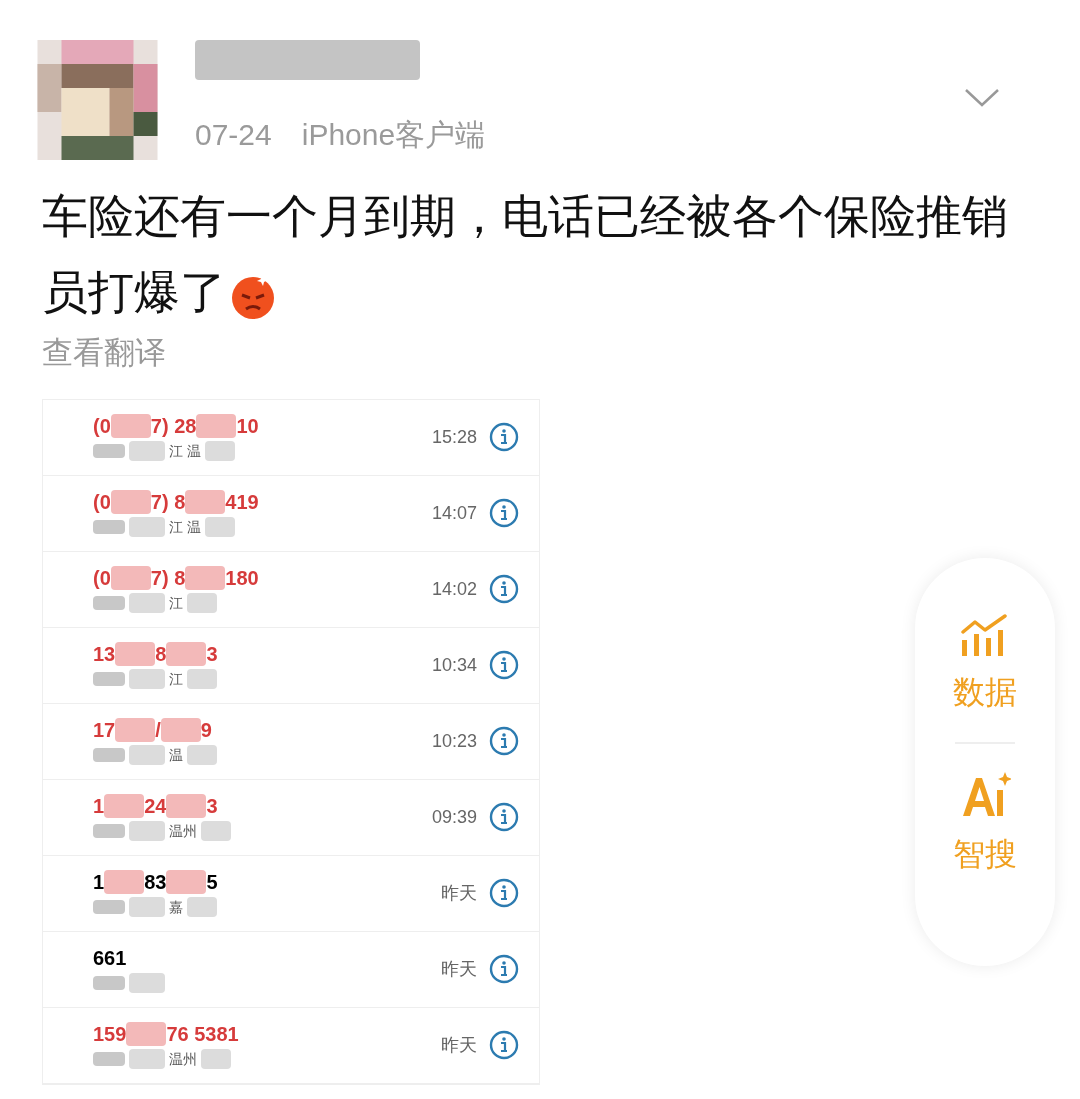 The height and width of the screenshot is (1099, 1080). Describe the element at coordinates (173, 426) in the screenshot. I see `phone-number: 7) 28` at that location.